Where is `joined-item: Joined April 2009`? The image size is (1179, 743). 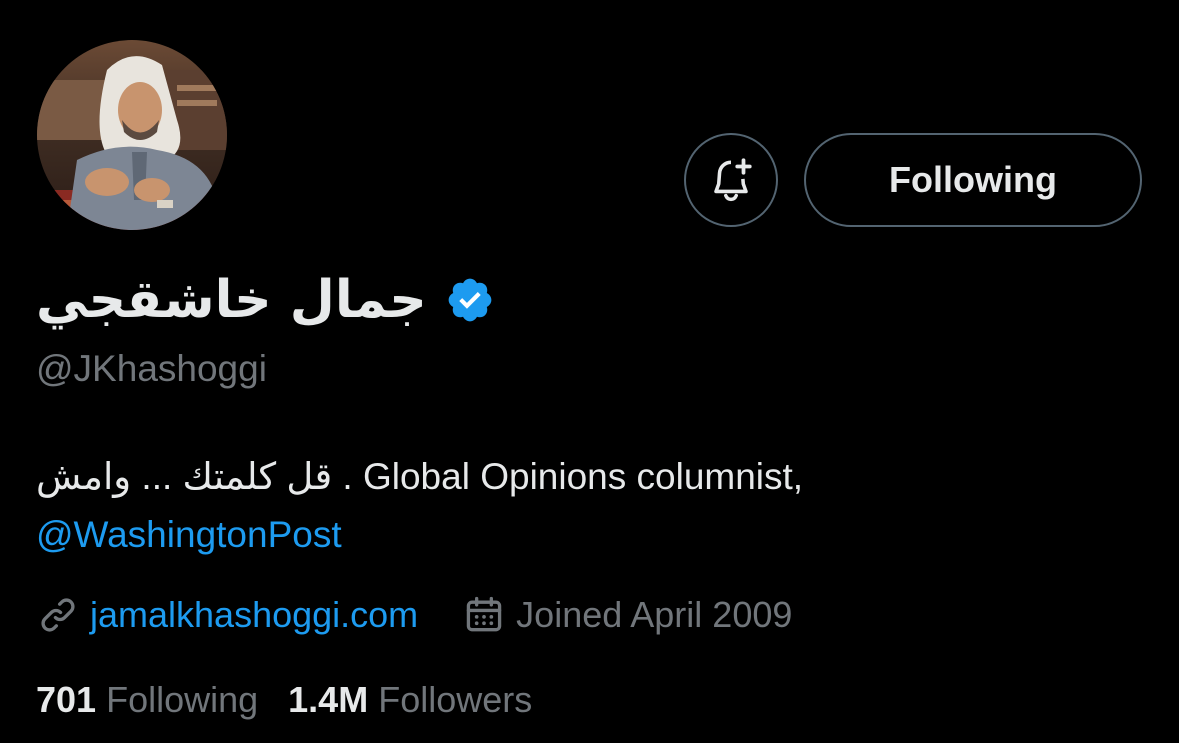 joined-item: Joined April 2009 is located at coordinates (627, 615).